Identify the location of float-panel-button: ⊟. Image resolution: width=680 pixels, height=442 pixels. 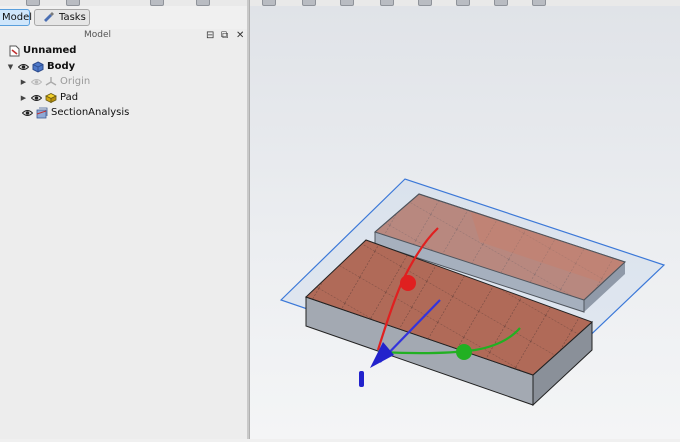
(210, 35).